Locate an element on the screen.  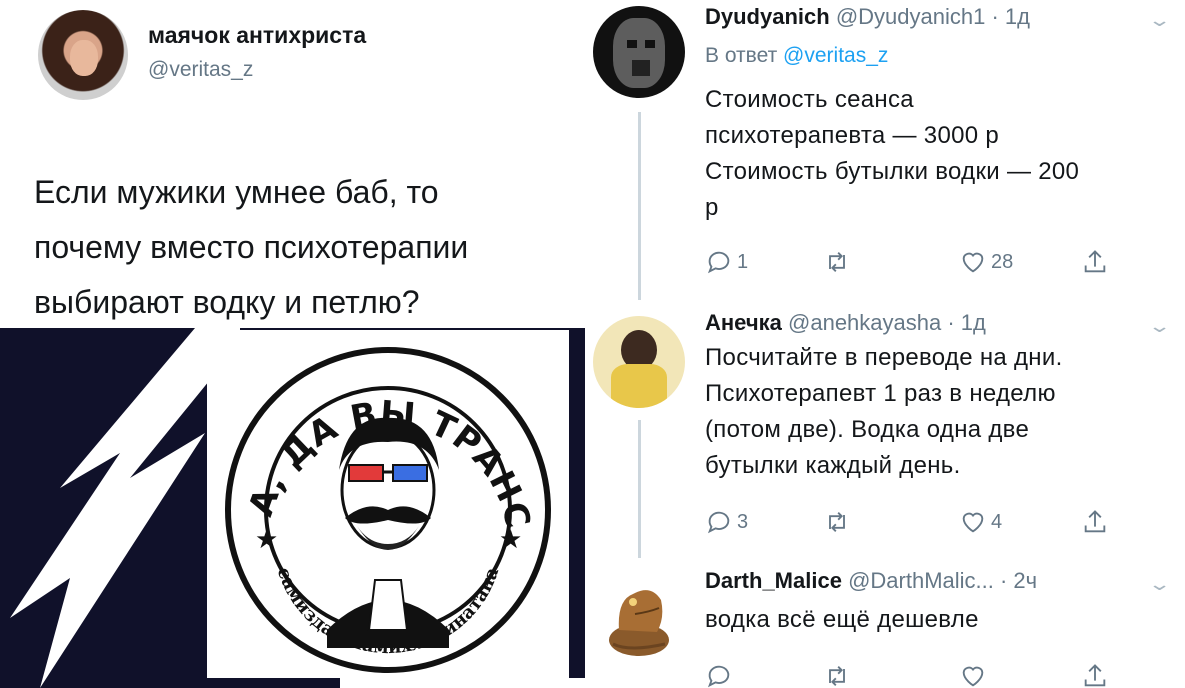
like-button: 28 is located at coordinates (986, 262).